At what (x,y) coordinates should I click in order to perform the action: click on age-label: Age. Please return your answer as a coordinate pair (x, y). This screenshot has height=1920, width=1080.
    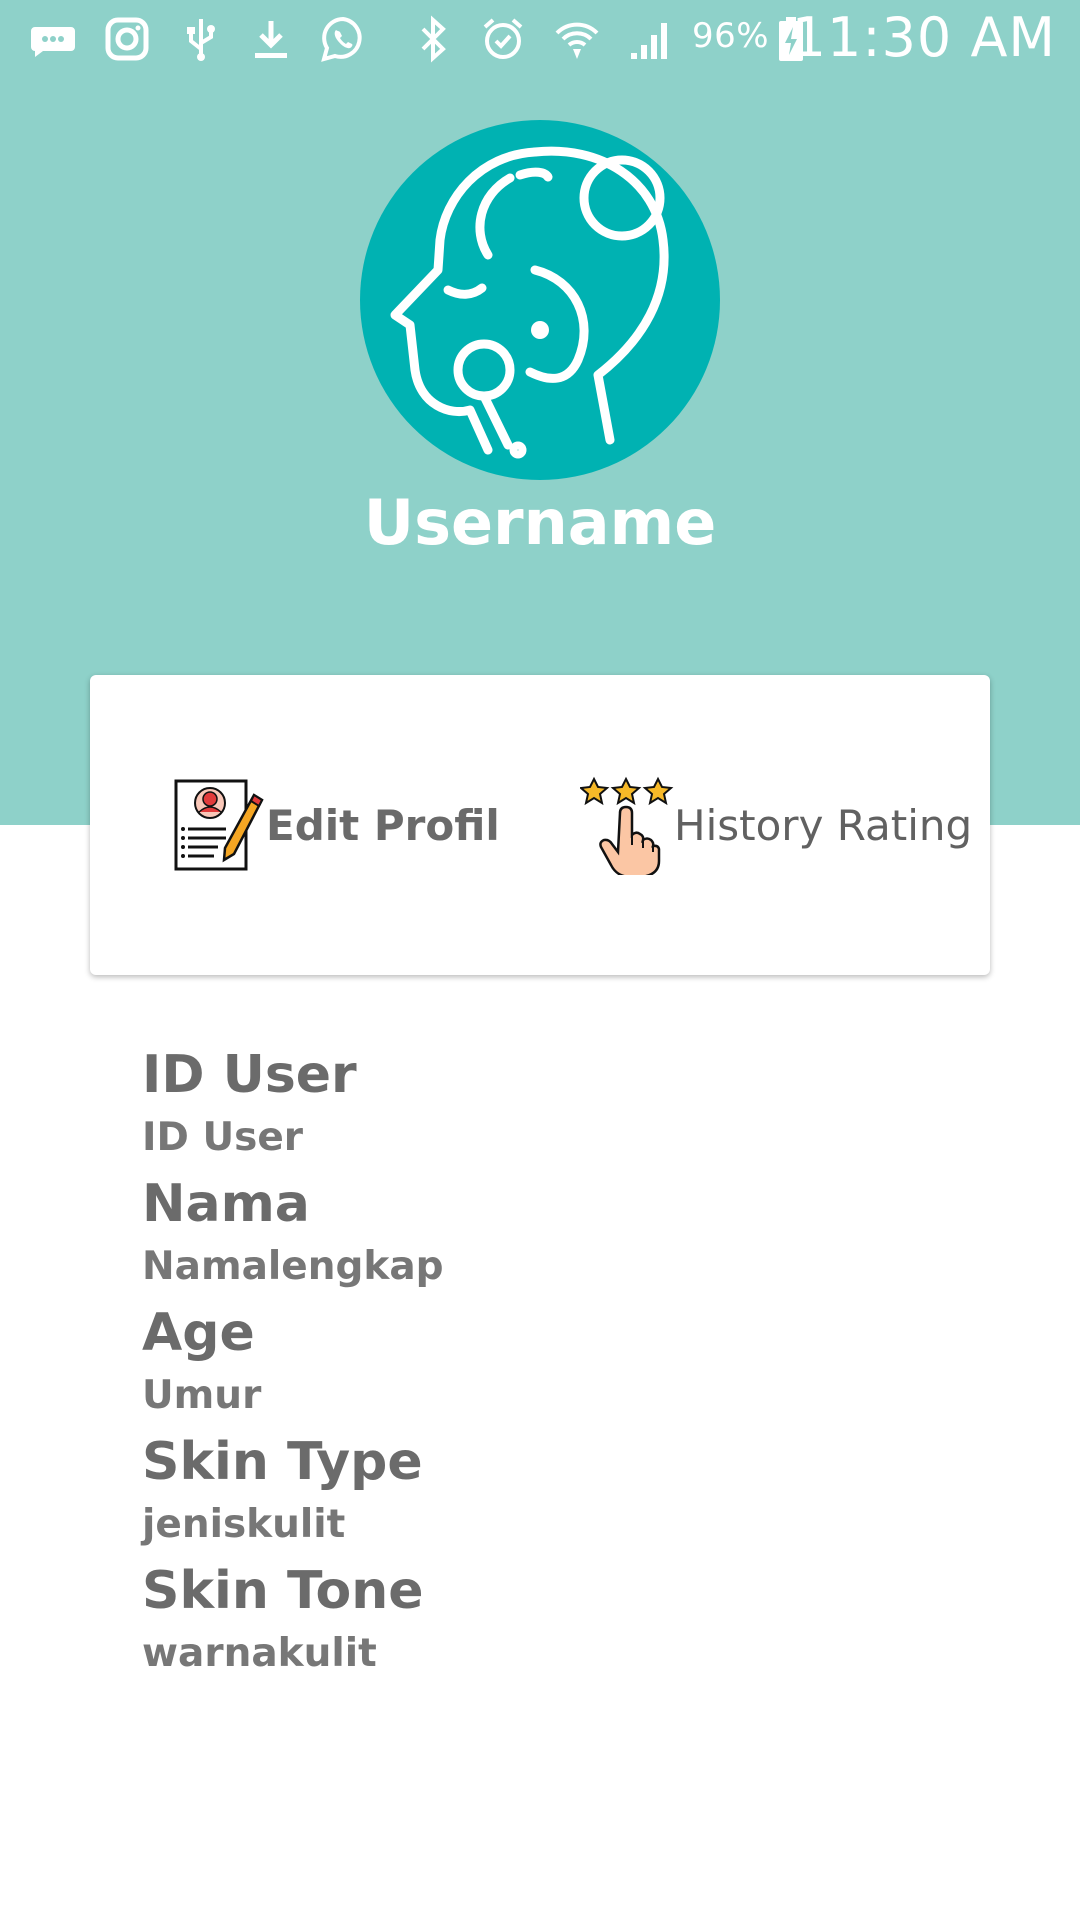
    Looking at the image, I should click on (198, 1333).